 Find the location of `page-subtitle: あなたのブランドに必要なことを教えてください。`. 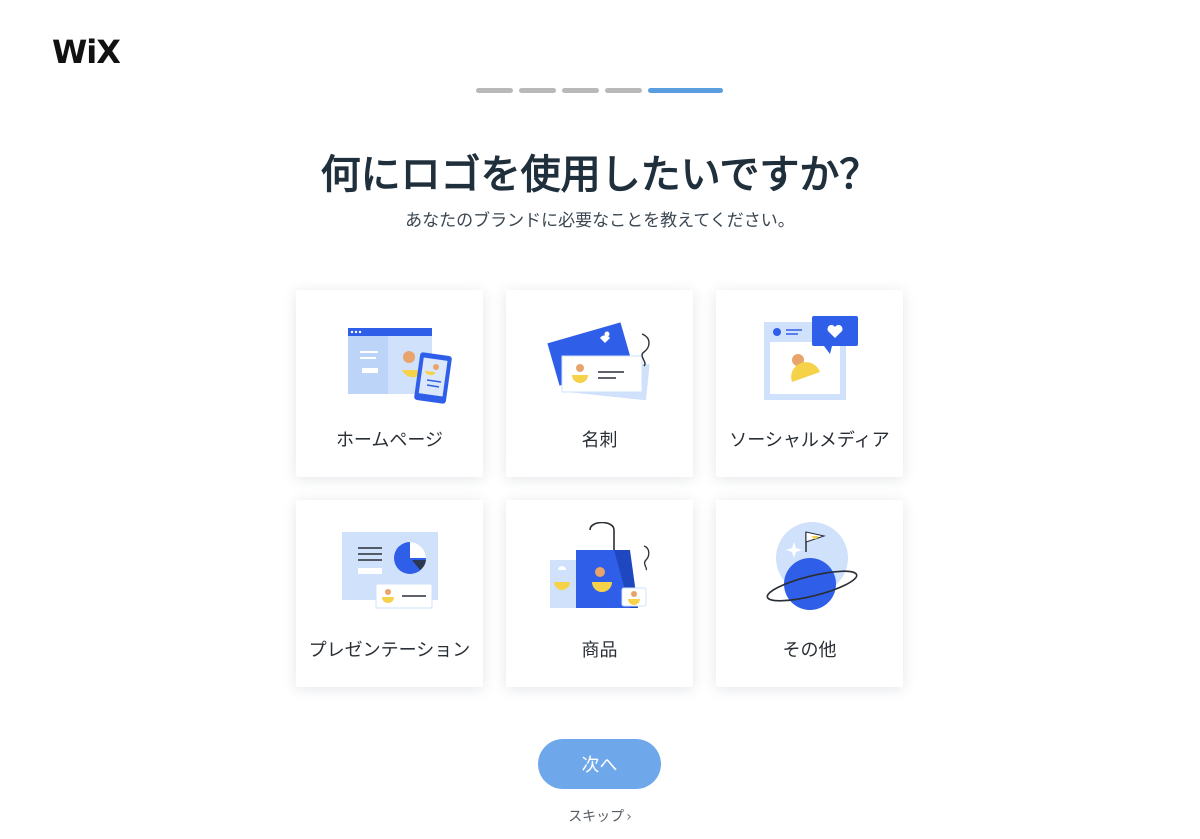

page-subtitle: あなたのブランドに必要なことを教えてください。 is located at coordinates (600, 221).